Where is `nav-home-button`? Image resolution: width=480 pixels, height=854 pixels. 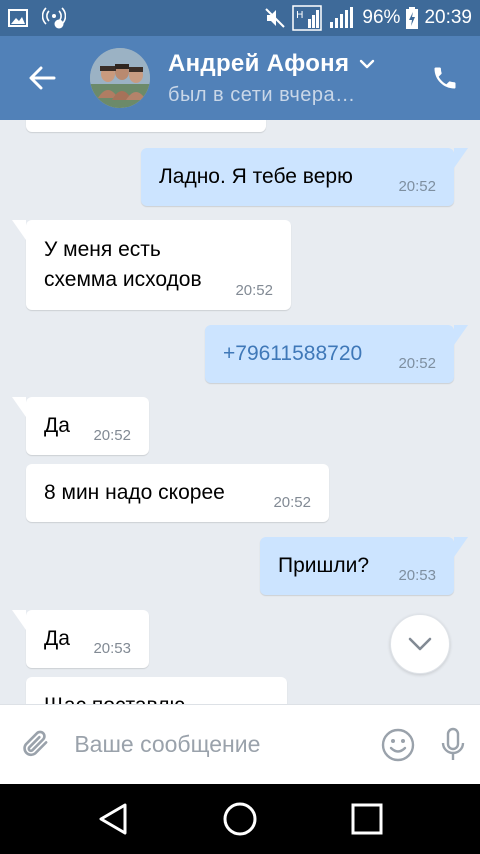 nav-home-button is located at coordinates (240, 819).